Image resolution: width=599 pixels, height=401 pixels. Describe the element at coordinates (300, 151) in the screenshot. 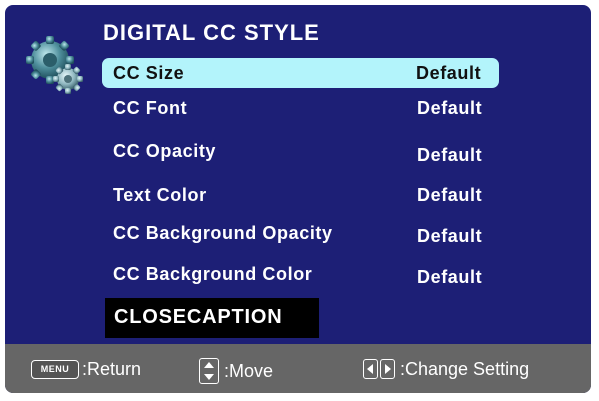

I see `menu-item-cc-opacity: CC Opacity Default` at that location.